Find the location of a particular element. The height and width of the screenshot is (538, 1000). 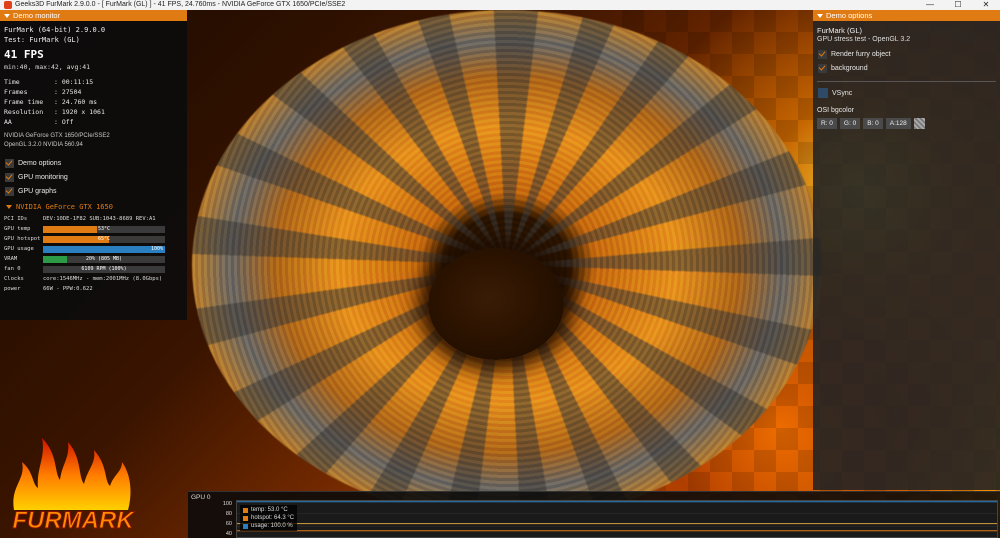

demo-description: GPU stress test - OpenGL 3.2 is located at coordinates (864, 39).